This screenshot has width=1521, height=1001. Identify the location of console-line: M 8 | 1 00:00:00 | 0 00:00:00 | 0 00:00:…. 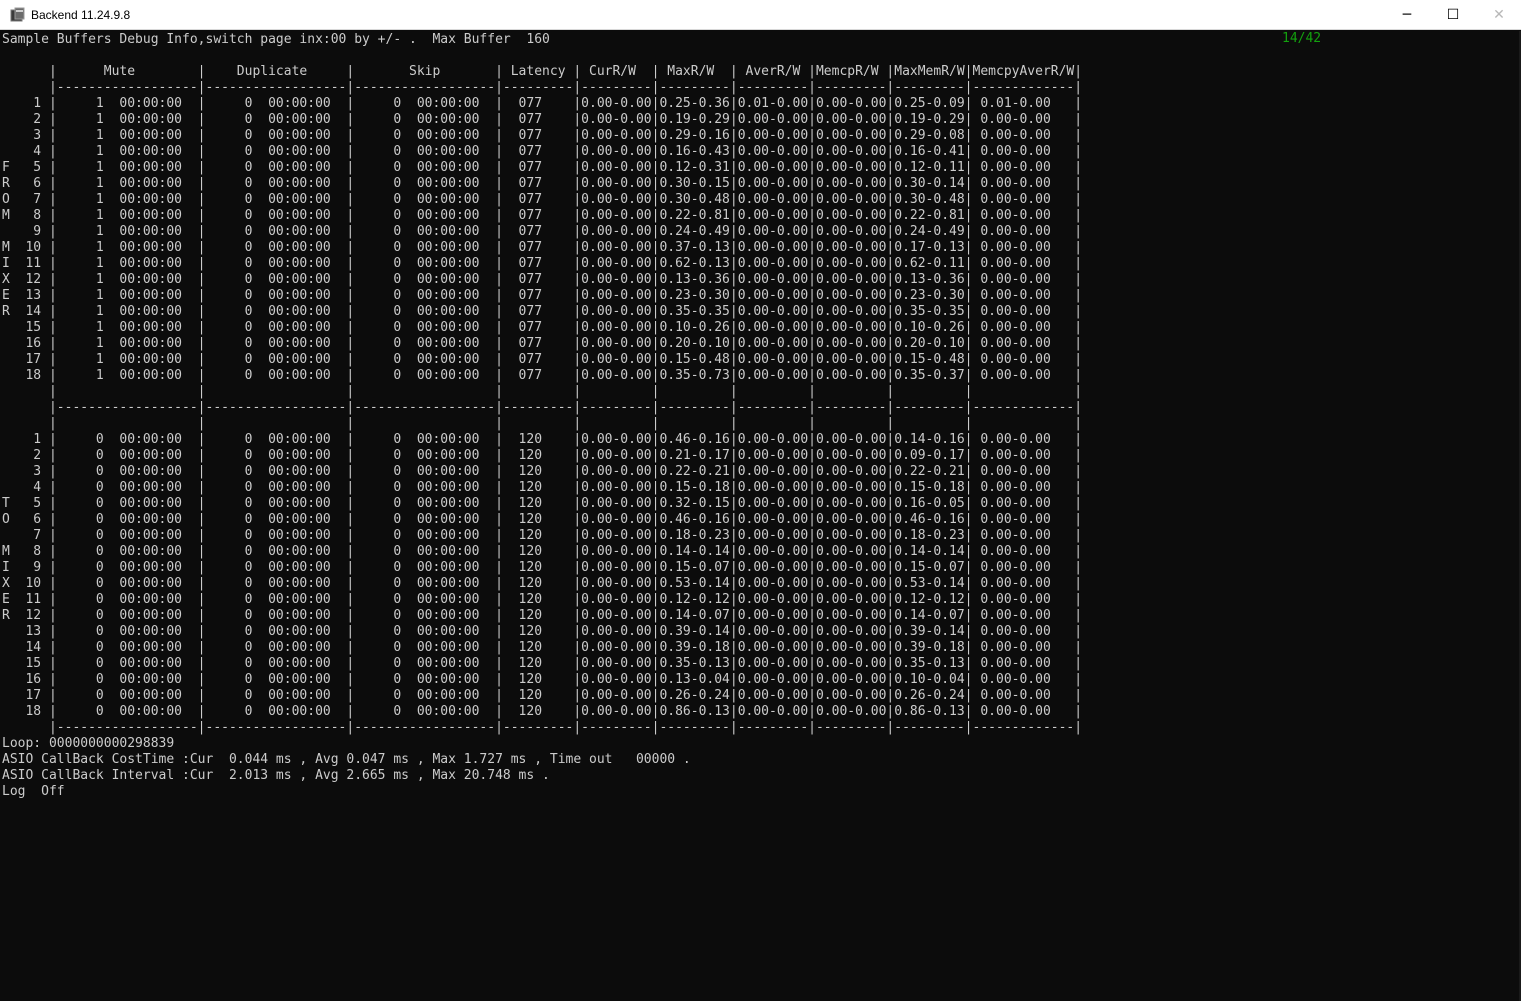
(542, 215).